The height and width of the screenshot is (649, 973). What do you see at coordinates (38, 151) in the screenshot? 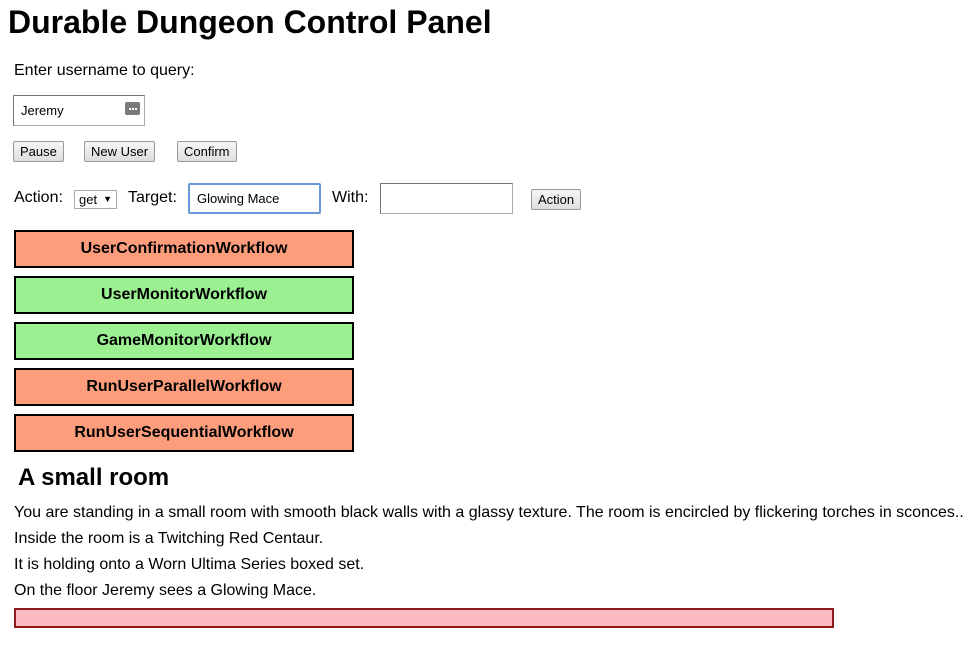
I see `pause-button: Pause` at bounding box center [38, 151].